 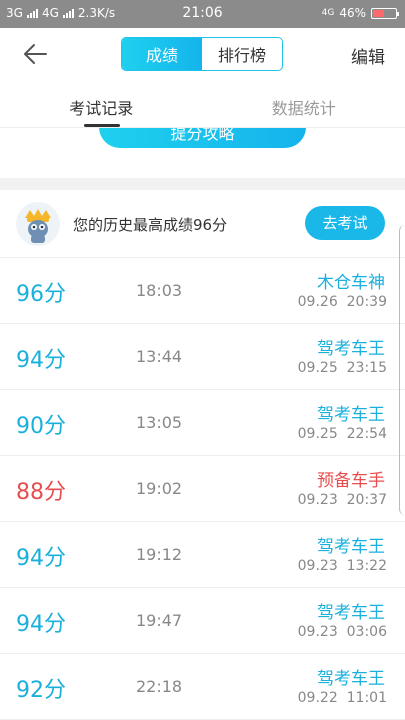 What do you see at coordinates (202, 357) in the screenshot?
I see `record-row: 94分 13:44 驾考车王 09.25 23:15` at bounding box center [202, 357].